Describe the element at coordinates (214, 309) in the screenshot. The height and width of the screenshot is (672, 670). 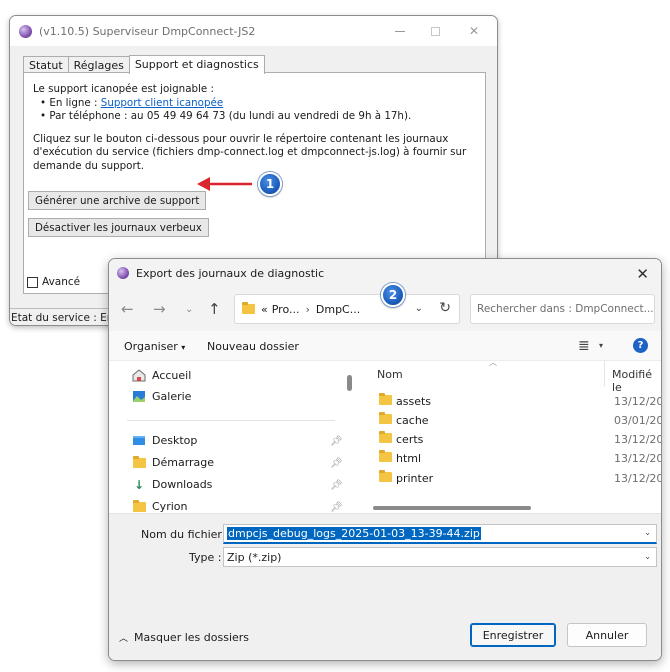
I see `up-arrow-icon: ↑` at that location.